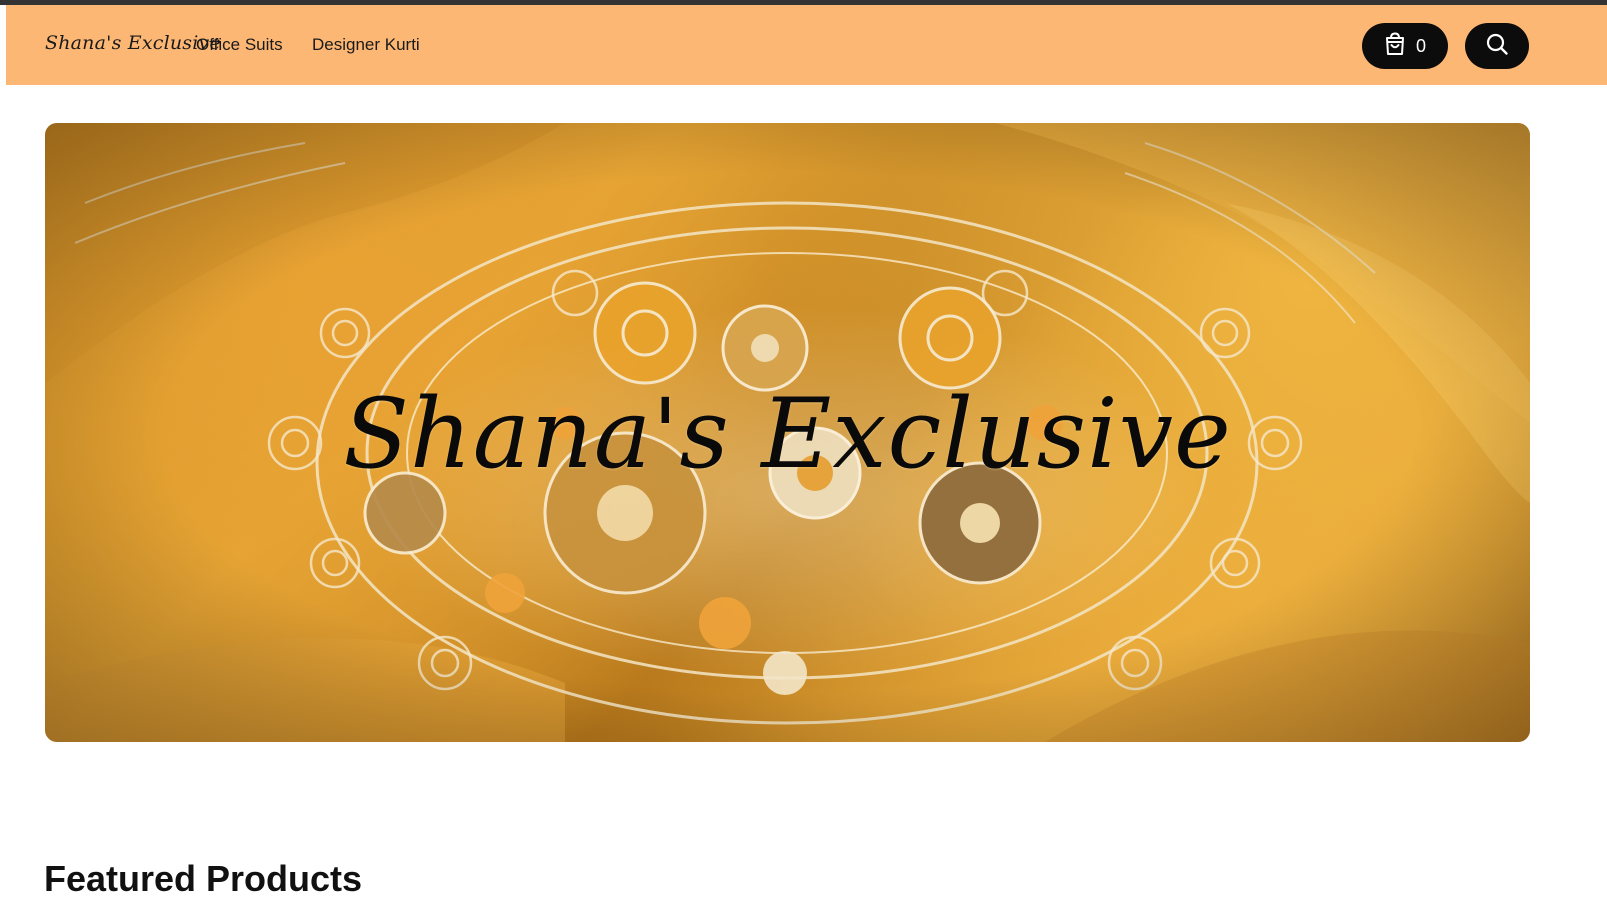 This screenshot has width=1607, height=912. I want to click on hero-title: Shana's Exclusive, so click(787, 434).